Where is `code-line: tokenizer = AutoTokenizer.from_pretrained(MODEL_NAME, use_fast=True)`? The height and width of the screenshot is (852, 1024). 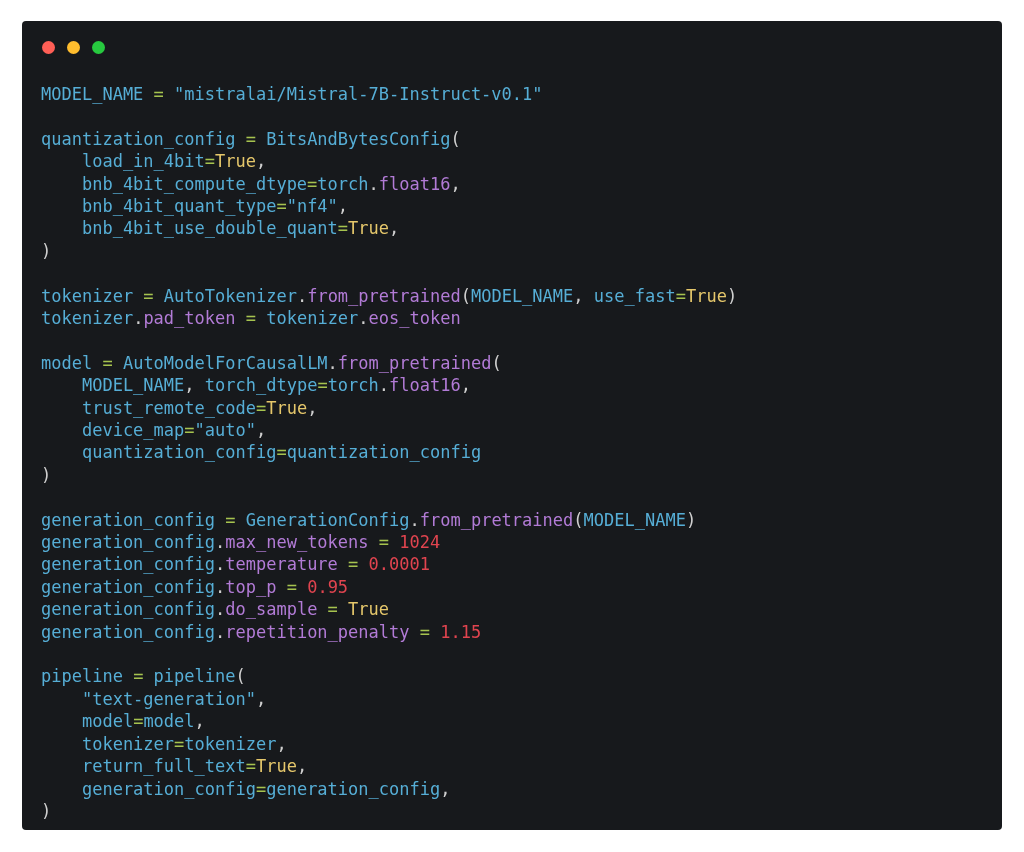 code-line: tokenizer = AutoTokenizer.from_pretrained(MODEL_NAME, use_fast=True) is located at coordinates (389, 296).